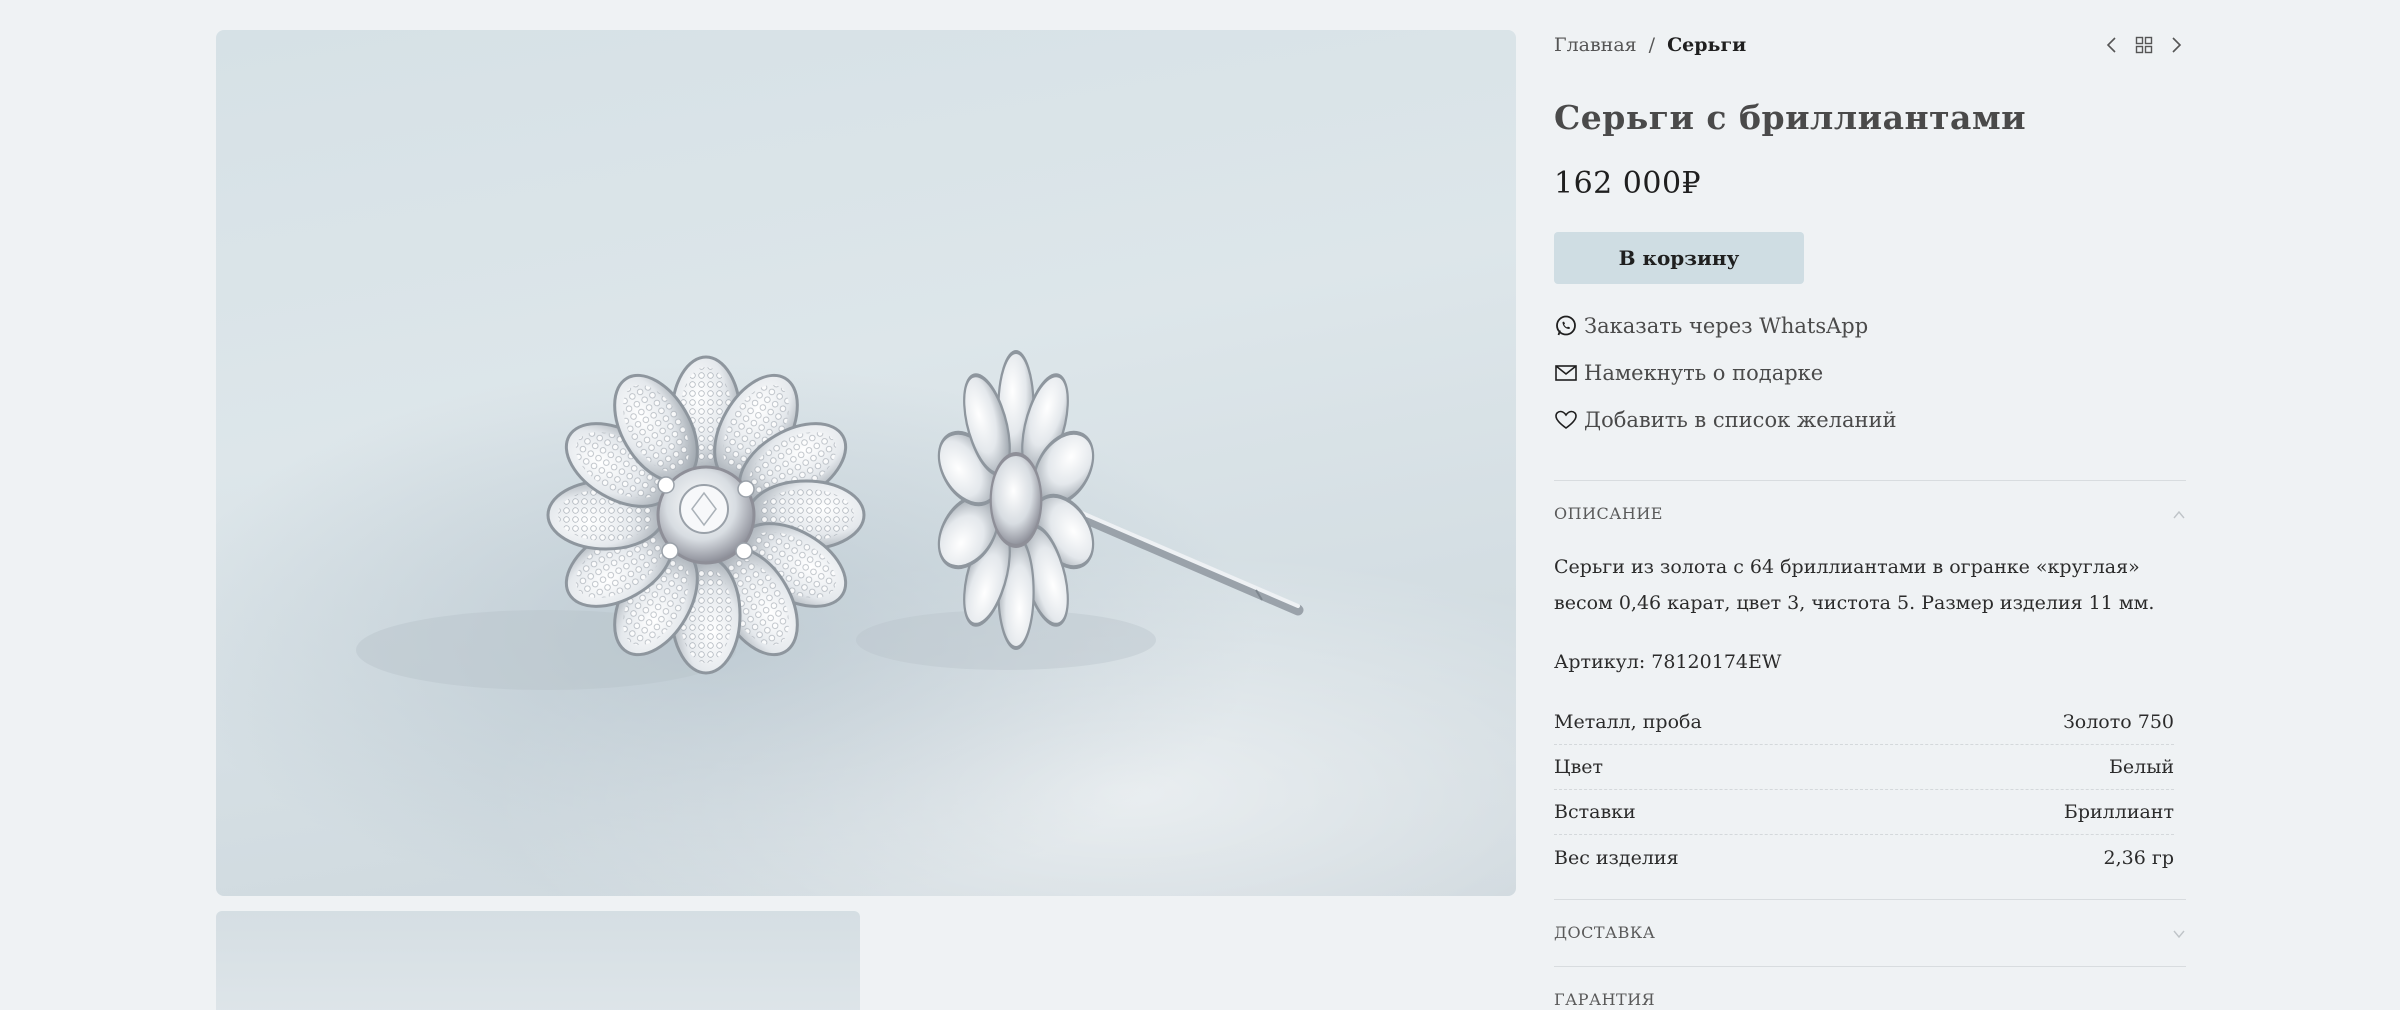 The image size is (2400, 1010). Describe the element at coordinates (2179, 514) in the screenshot. I see `chevron-up-icon` at that location.